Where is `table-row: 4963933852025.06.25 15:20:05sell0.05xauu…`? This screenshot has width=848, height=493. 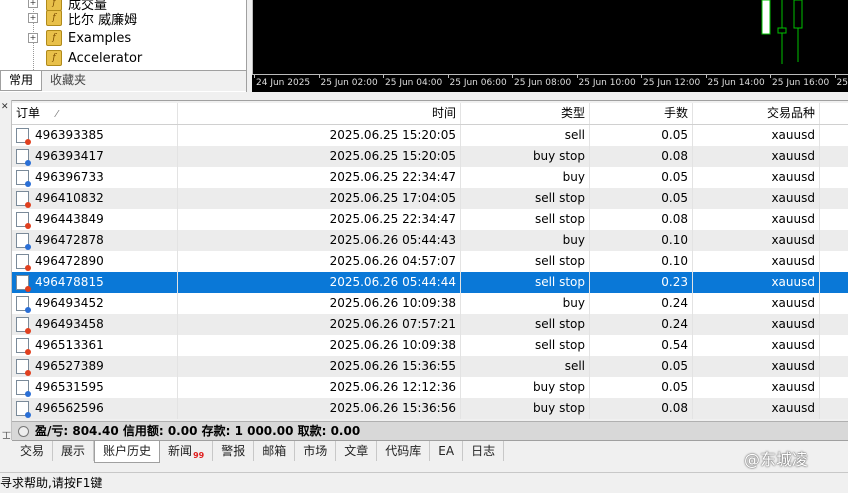
table-row: 4963933852025.06.25 15:20:05sell0.05xauu… is located at coordinates (430, 135).